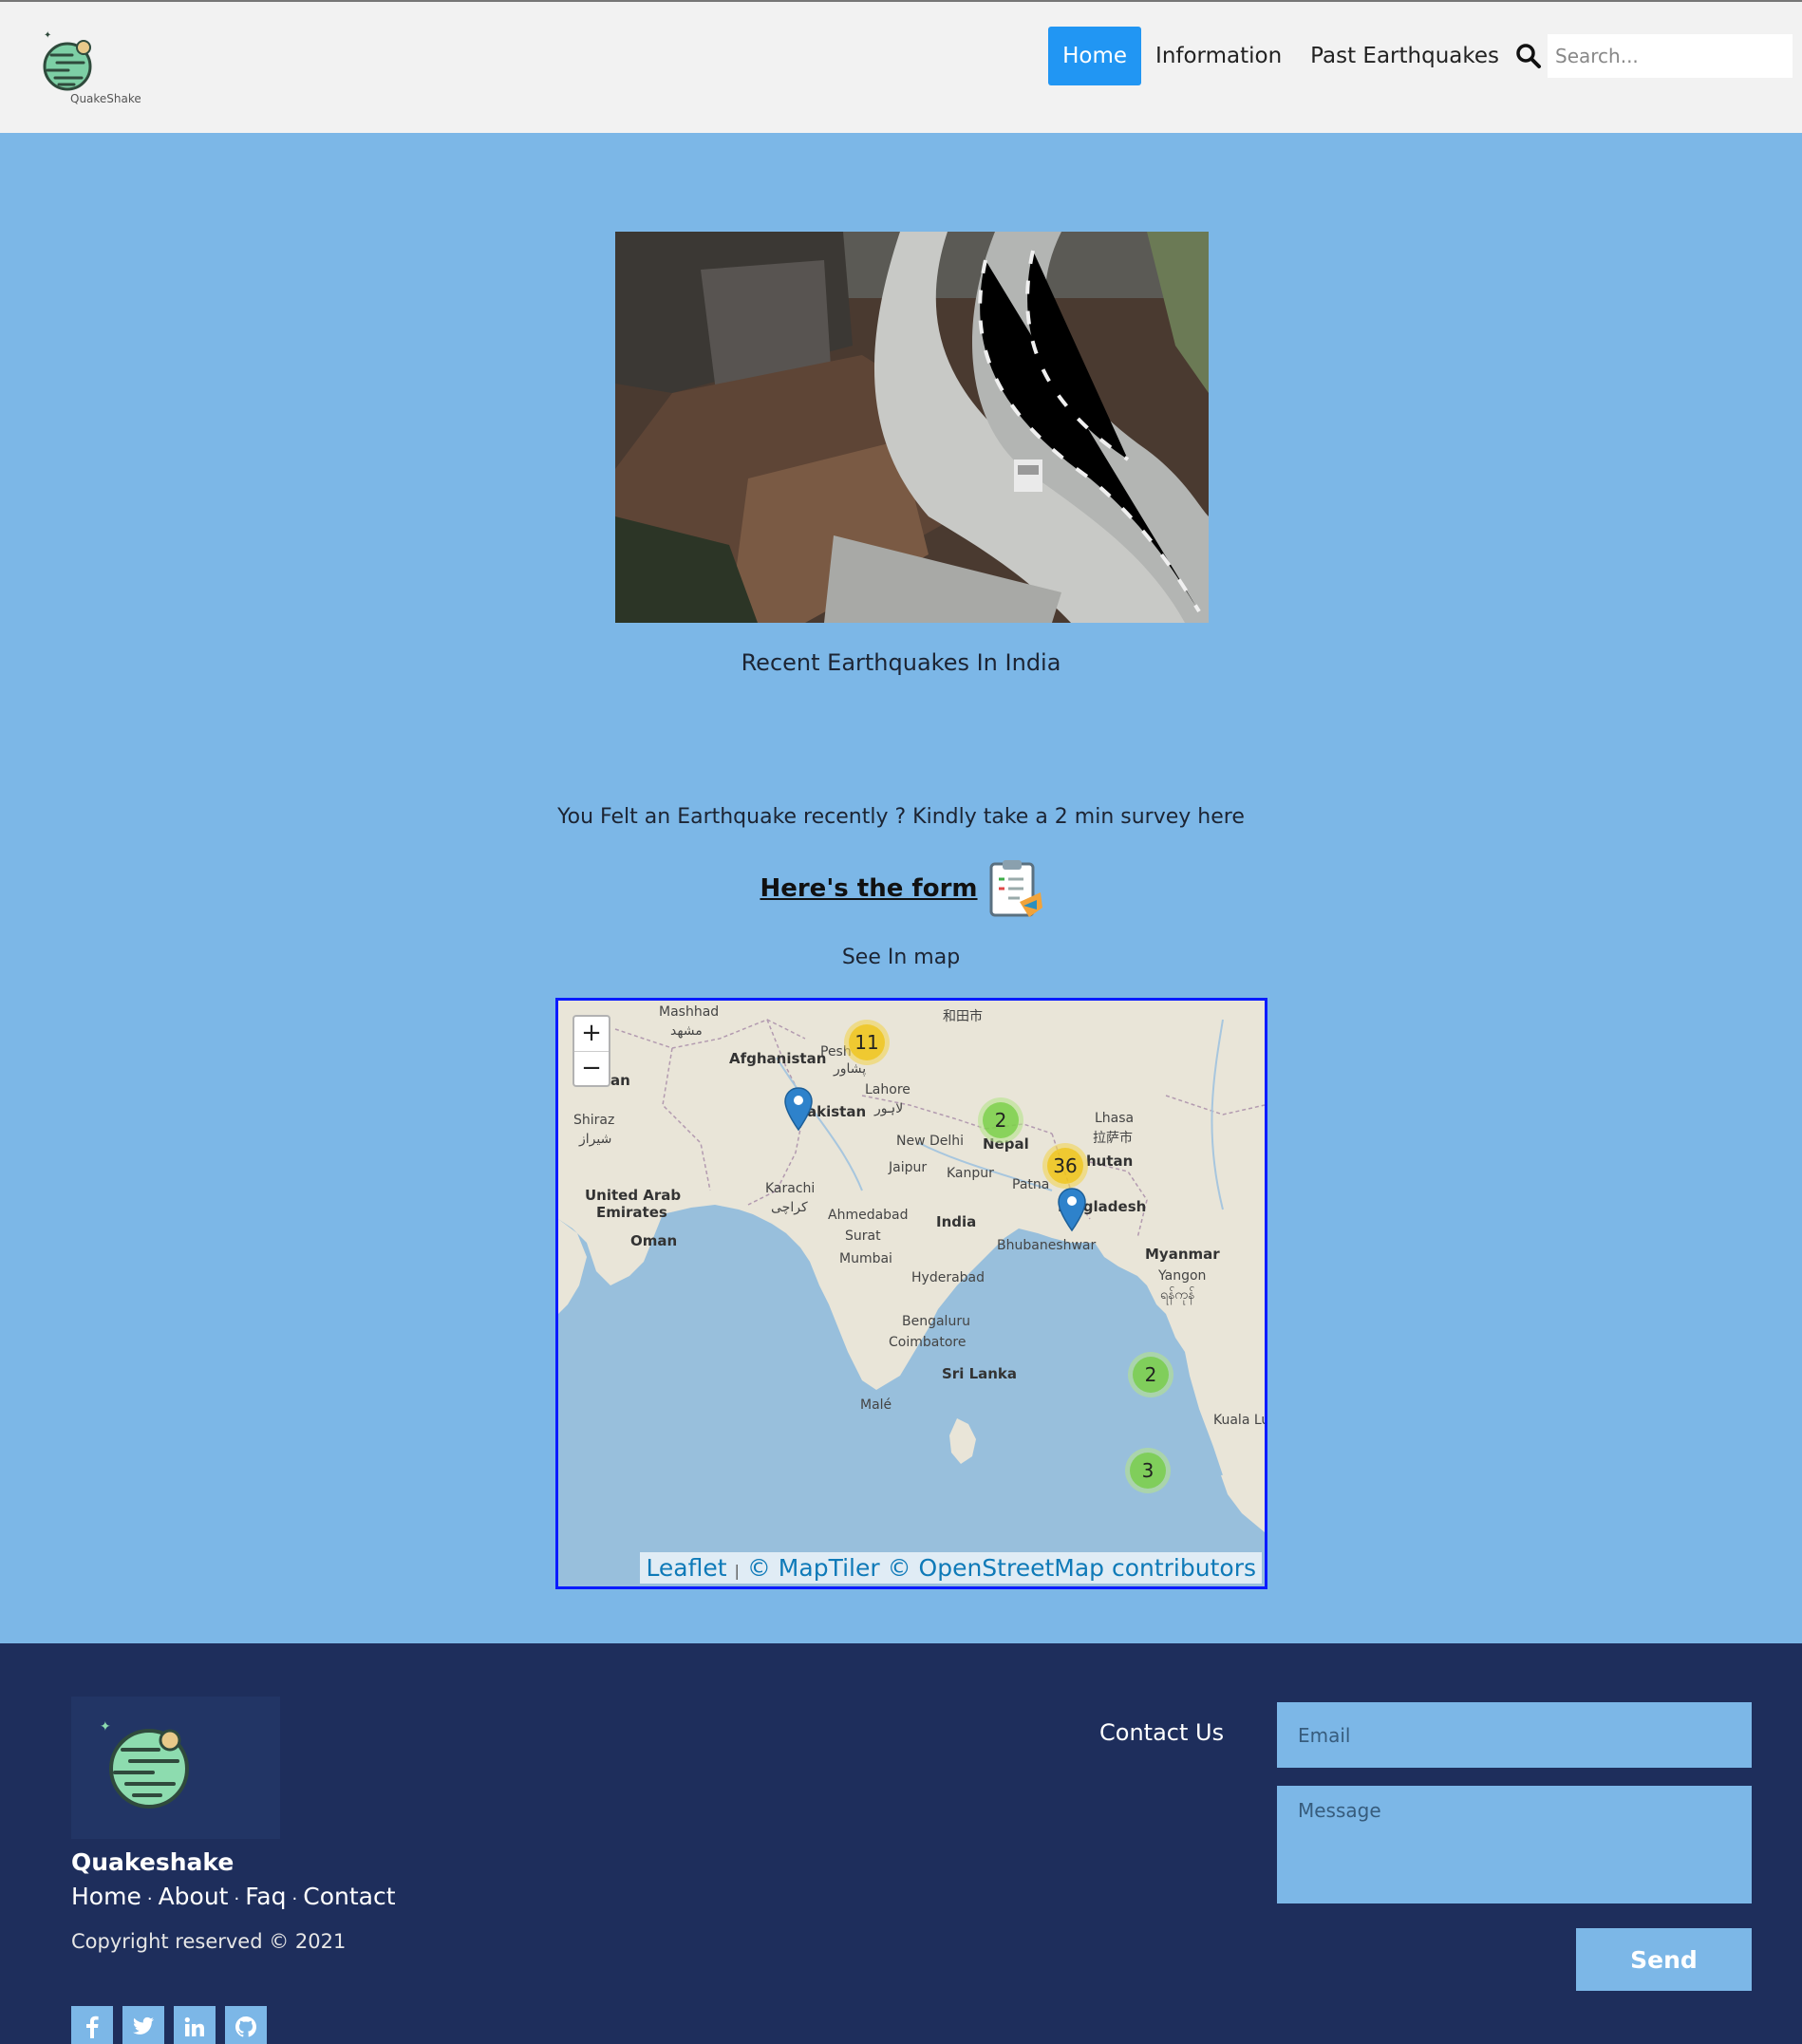 The image size is (1802, 2044). Describe the element at coordinates (620, 1081) in the screenshot. I see `map-label: an` at that location.